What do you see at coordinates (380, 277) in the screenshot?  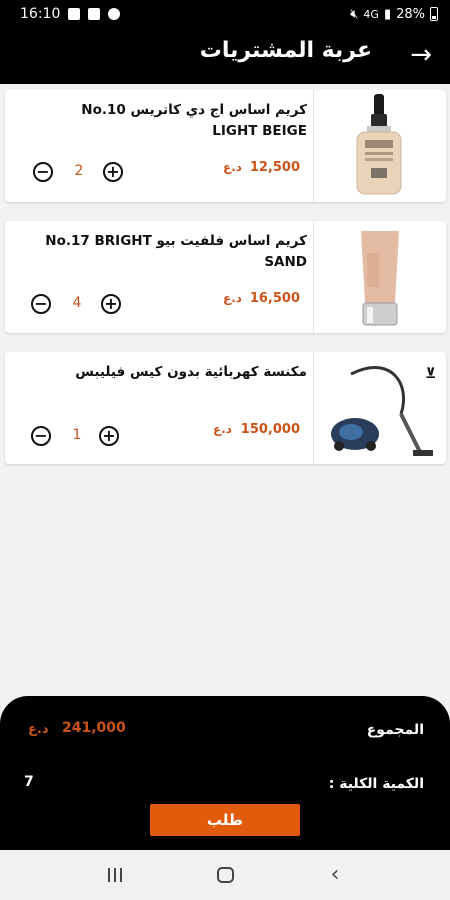 I see `foundation-tube-image` at bounding box center [380, 277].